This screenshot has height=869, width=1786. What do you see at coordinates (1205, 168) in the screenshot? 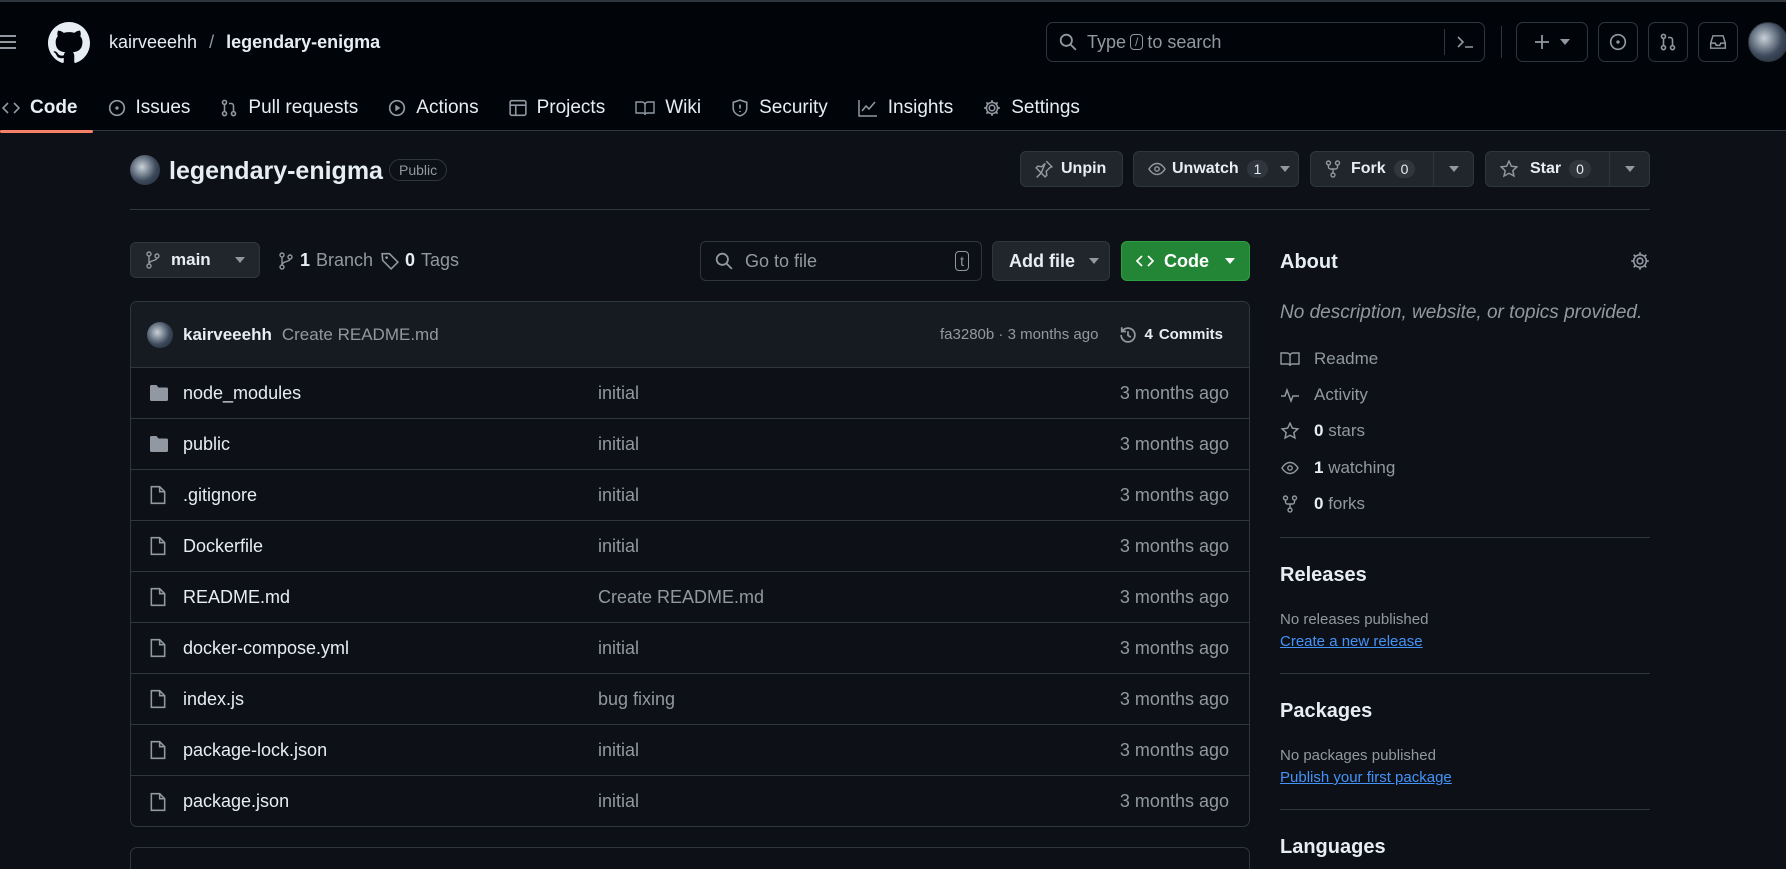
I see `unwatch-label: Unwatch` at bounding box center [1205, 168].